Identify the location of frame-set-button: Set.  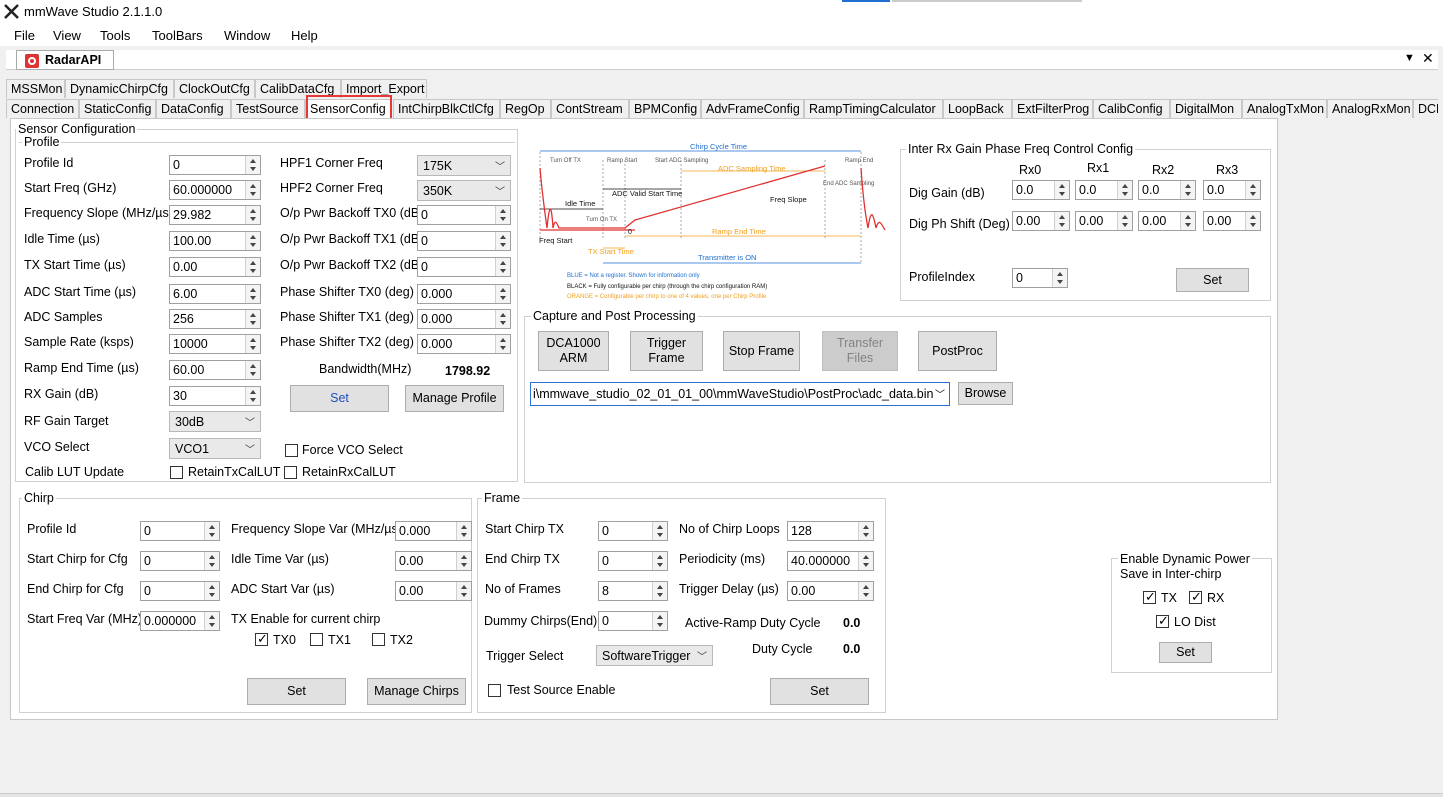
(819, 691).